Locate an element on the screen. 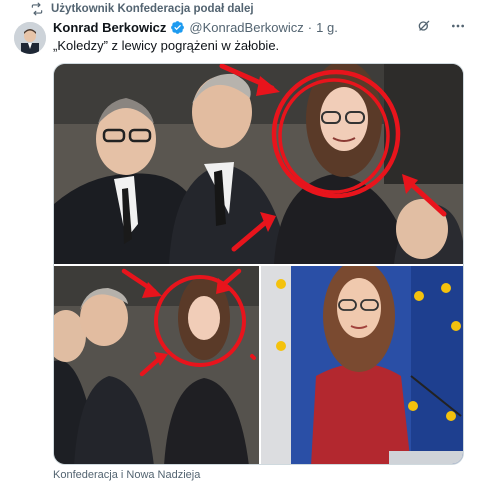  repost-label: Użytkownik Konfederacja podał dalej is located at coordinates (152, 9).